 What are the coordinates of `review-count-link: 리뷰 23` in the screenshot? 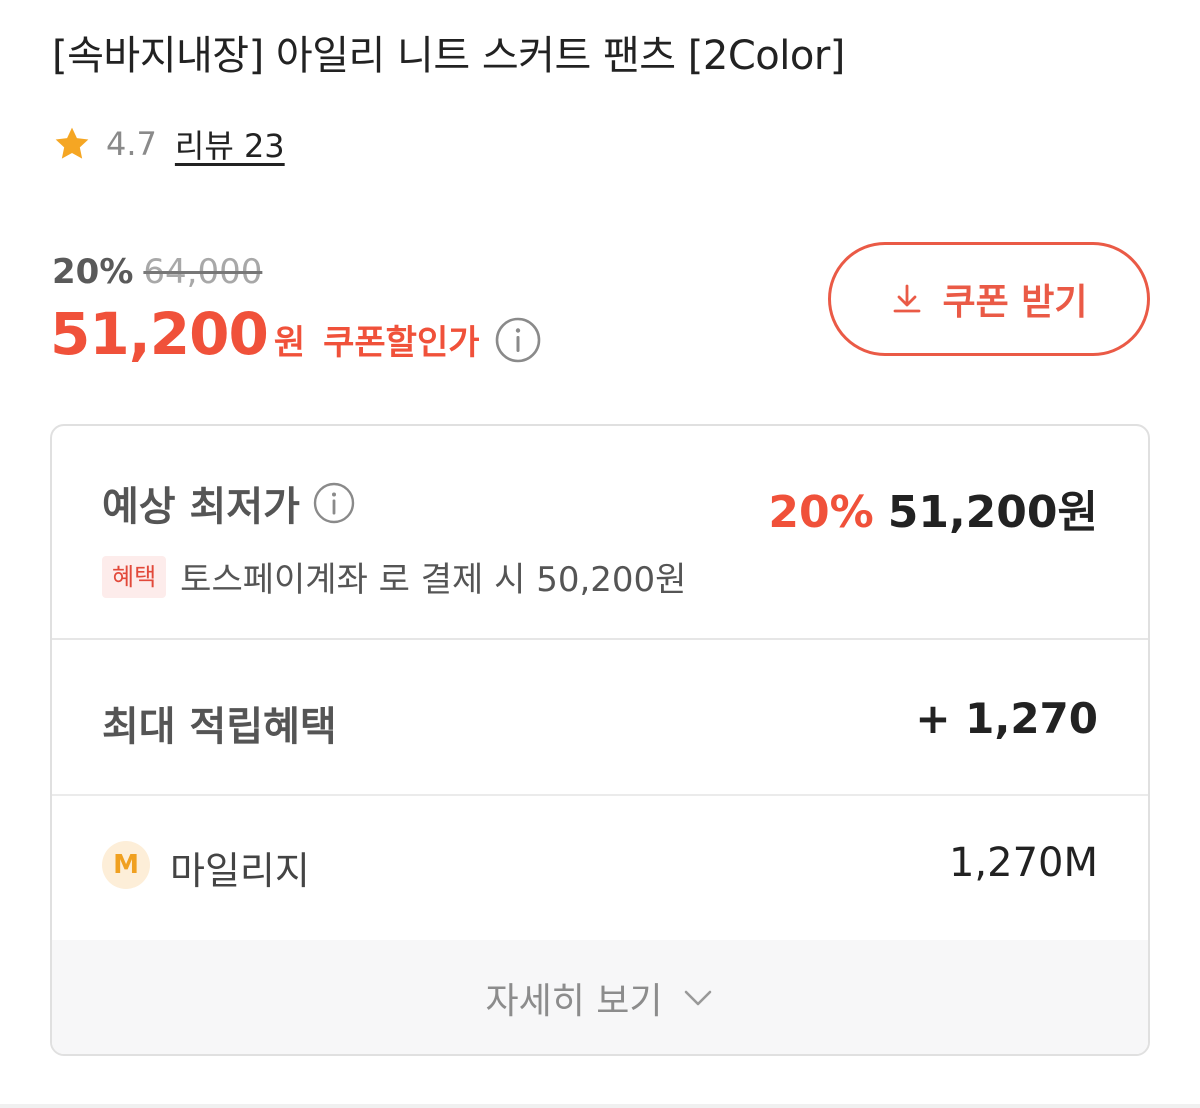 It's located at (230, 144).